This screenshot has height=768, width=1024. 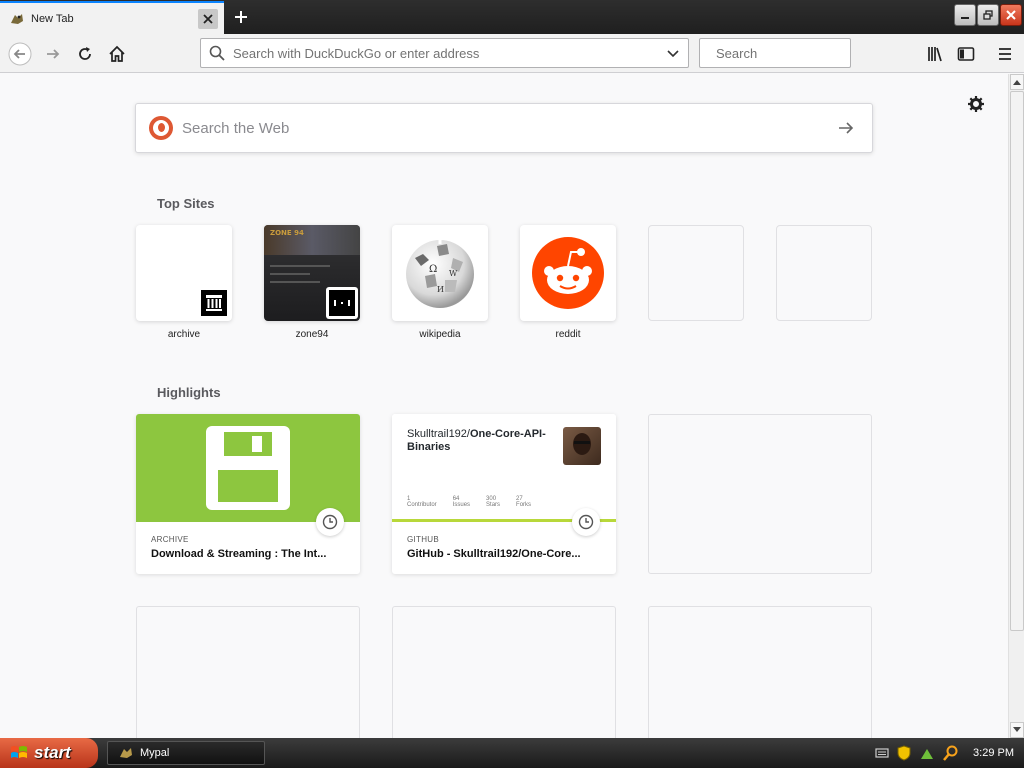 What do you see at coordinates (1017, 361) in the screenshot?
I see `scrollbar-thumb` at bounding box center [1017, 361].